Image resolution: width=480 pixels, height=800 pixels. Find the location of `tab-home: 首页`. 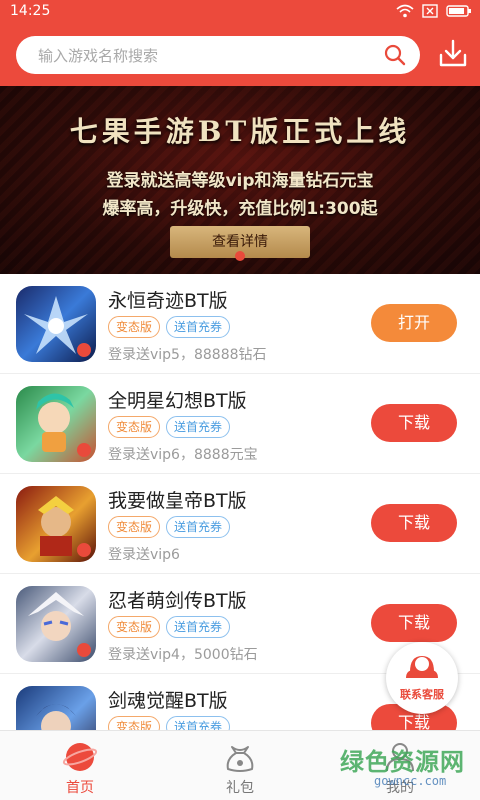

tab-home: 首页 is located at coordinates (80, 765).